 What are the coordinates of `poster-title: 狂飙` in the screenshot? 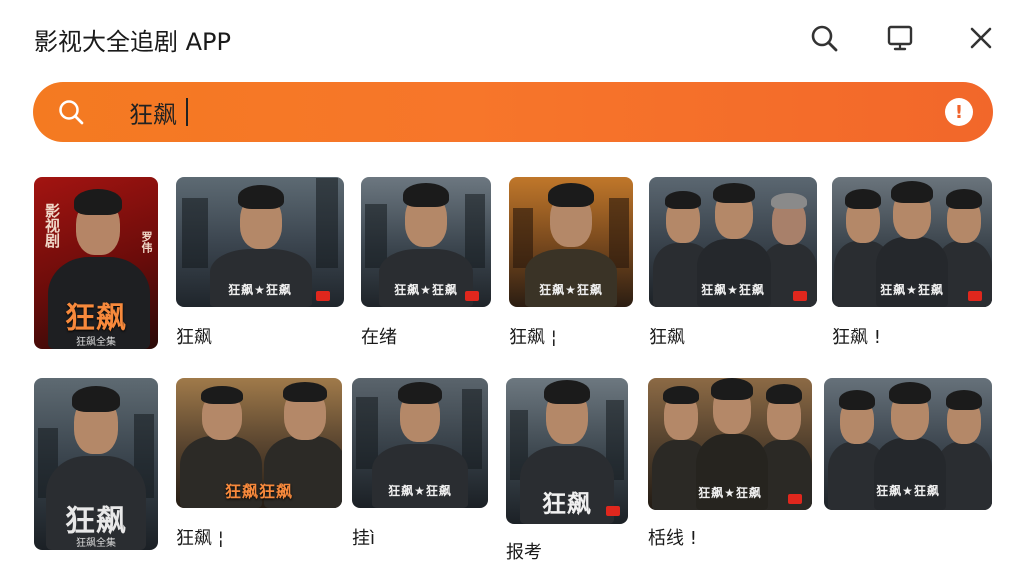 It's located at (96, 318).